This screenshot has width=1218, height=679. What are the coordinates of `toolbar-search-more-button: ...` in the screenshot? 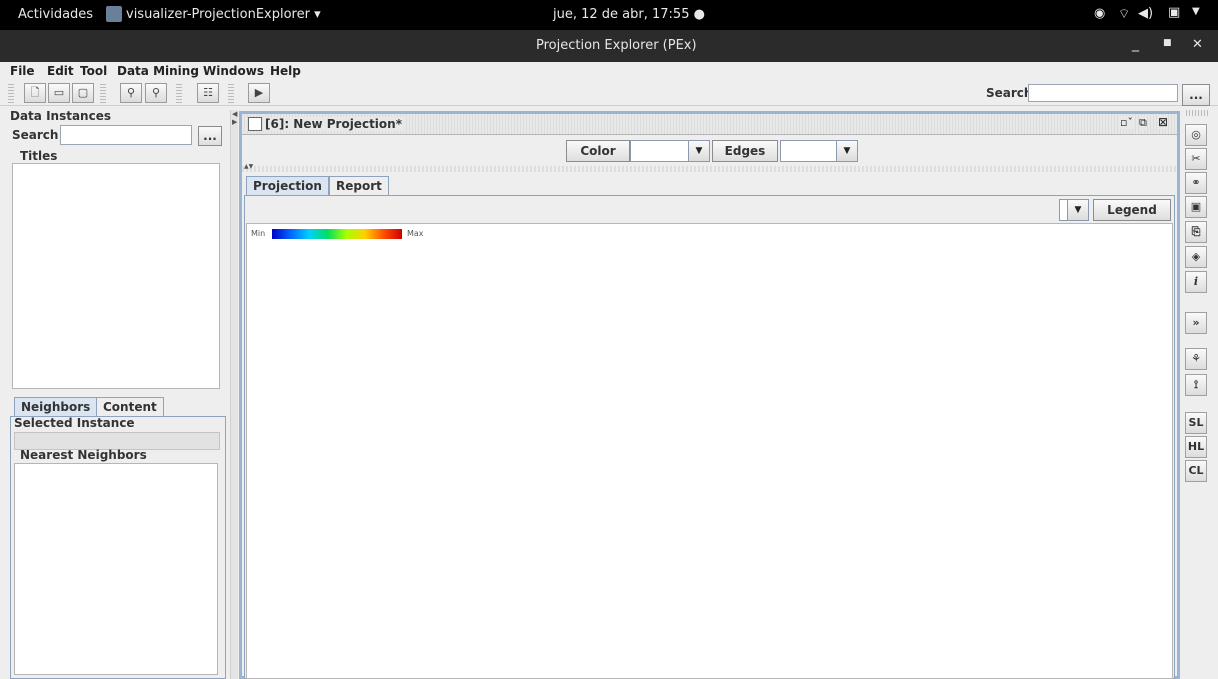 It's located at (1196, 95).